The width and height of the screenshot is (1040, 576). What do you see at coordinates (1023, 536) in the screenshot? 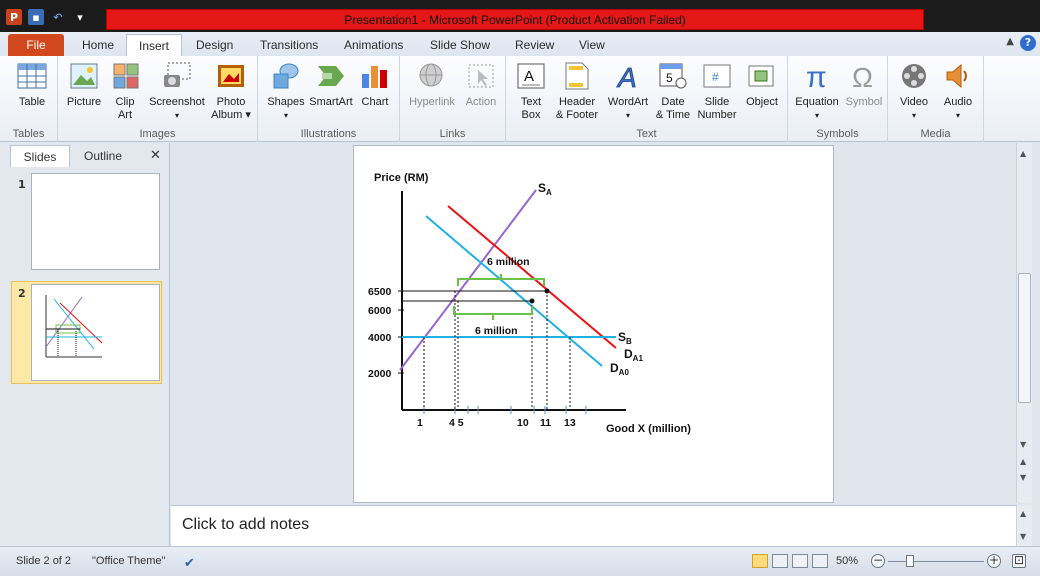
I see `notes-scroll-down-icon: ▼` at bounding box center [1023, 536].